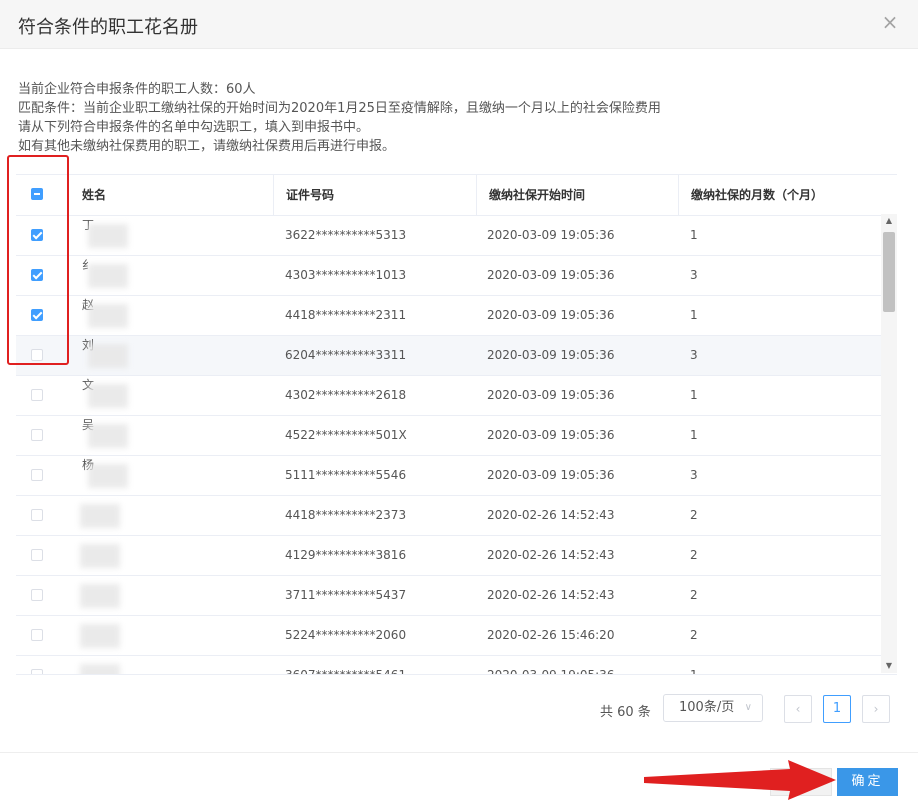 Image resolution: width=918 pixels, height=810 pixels. What do you see at coordinates (551, 635) in the screenshot?
I see `insurance-start-time: 2020-02-26 15:46:20` at bounding box center [551, 635].